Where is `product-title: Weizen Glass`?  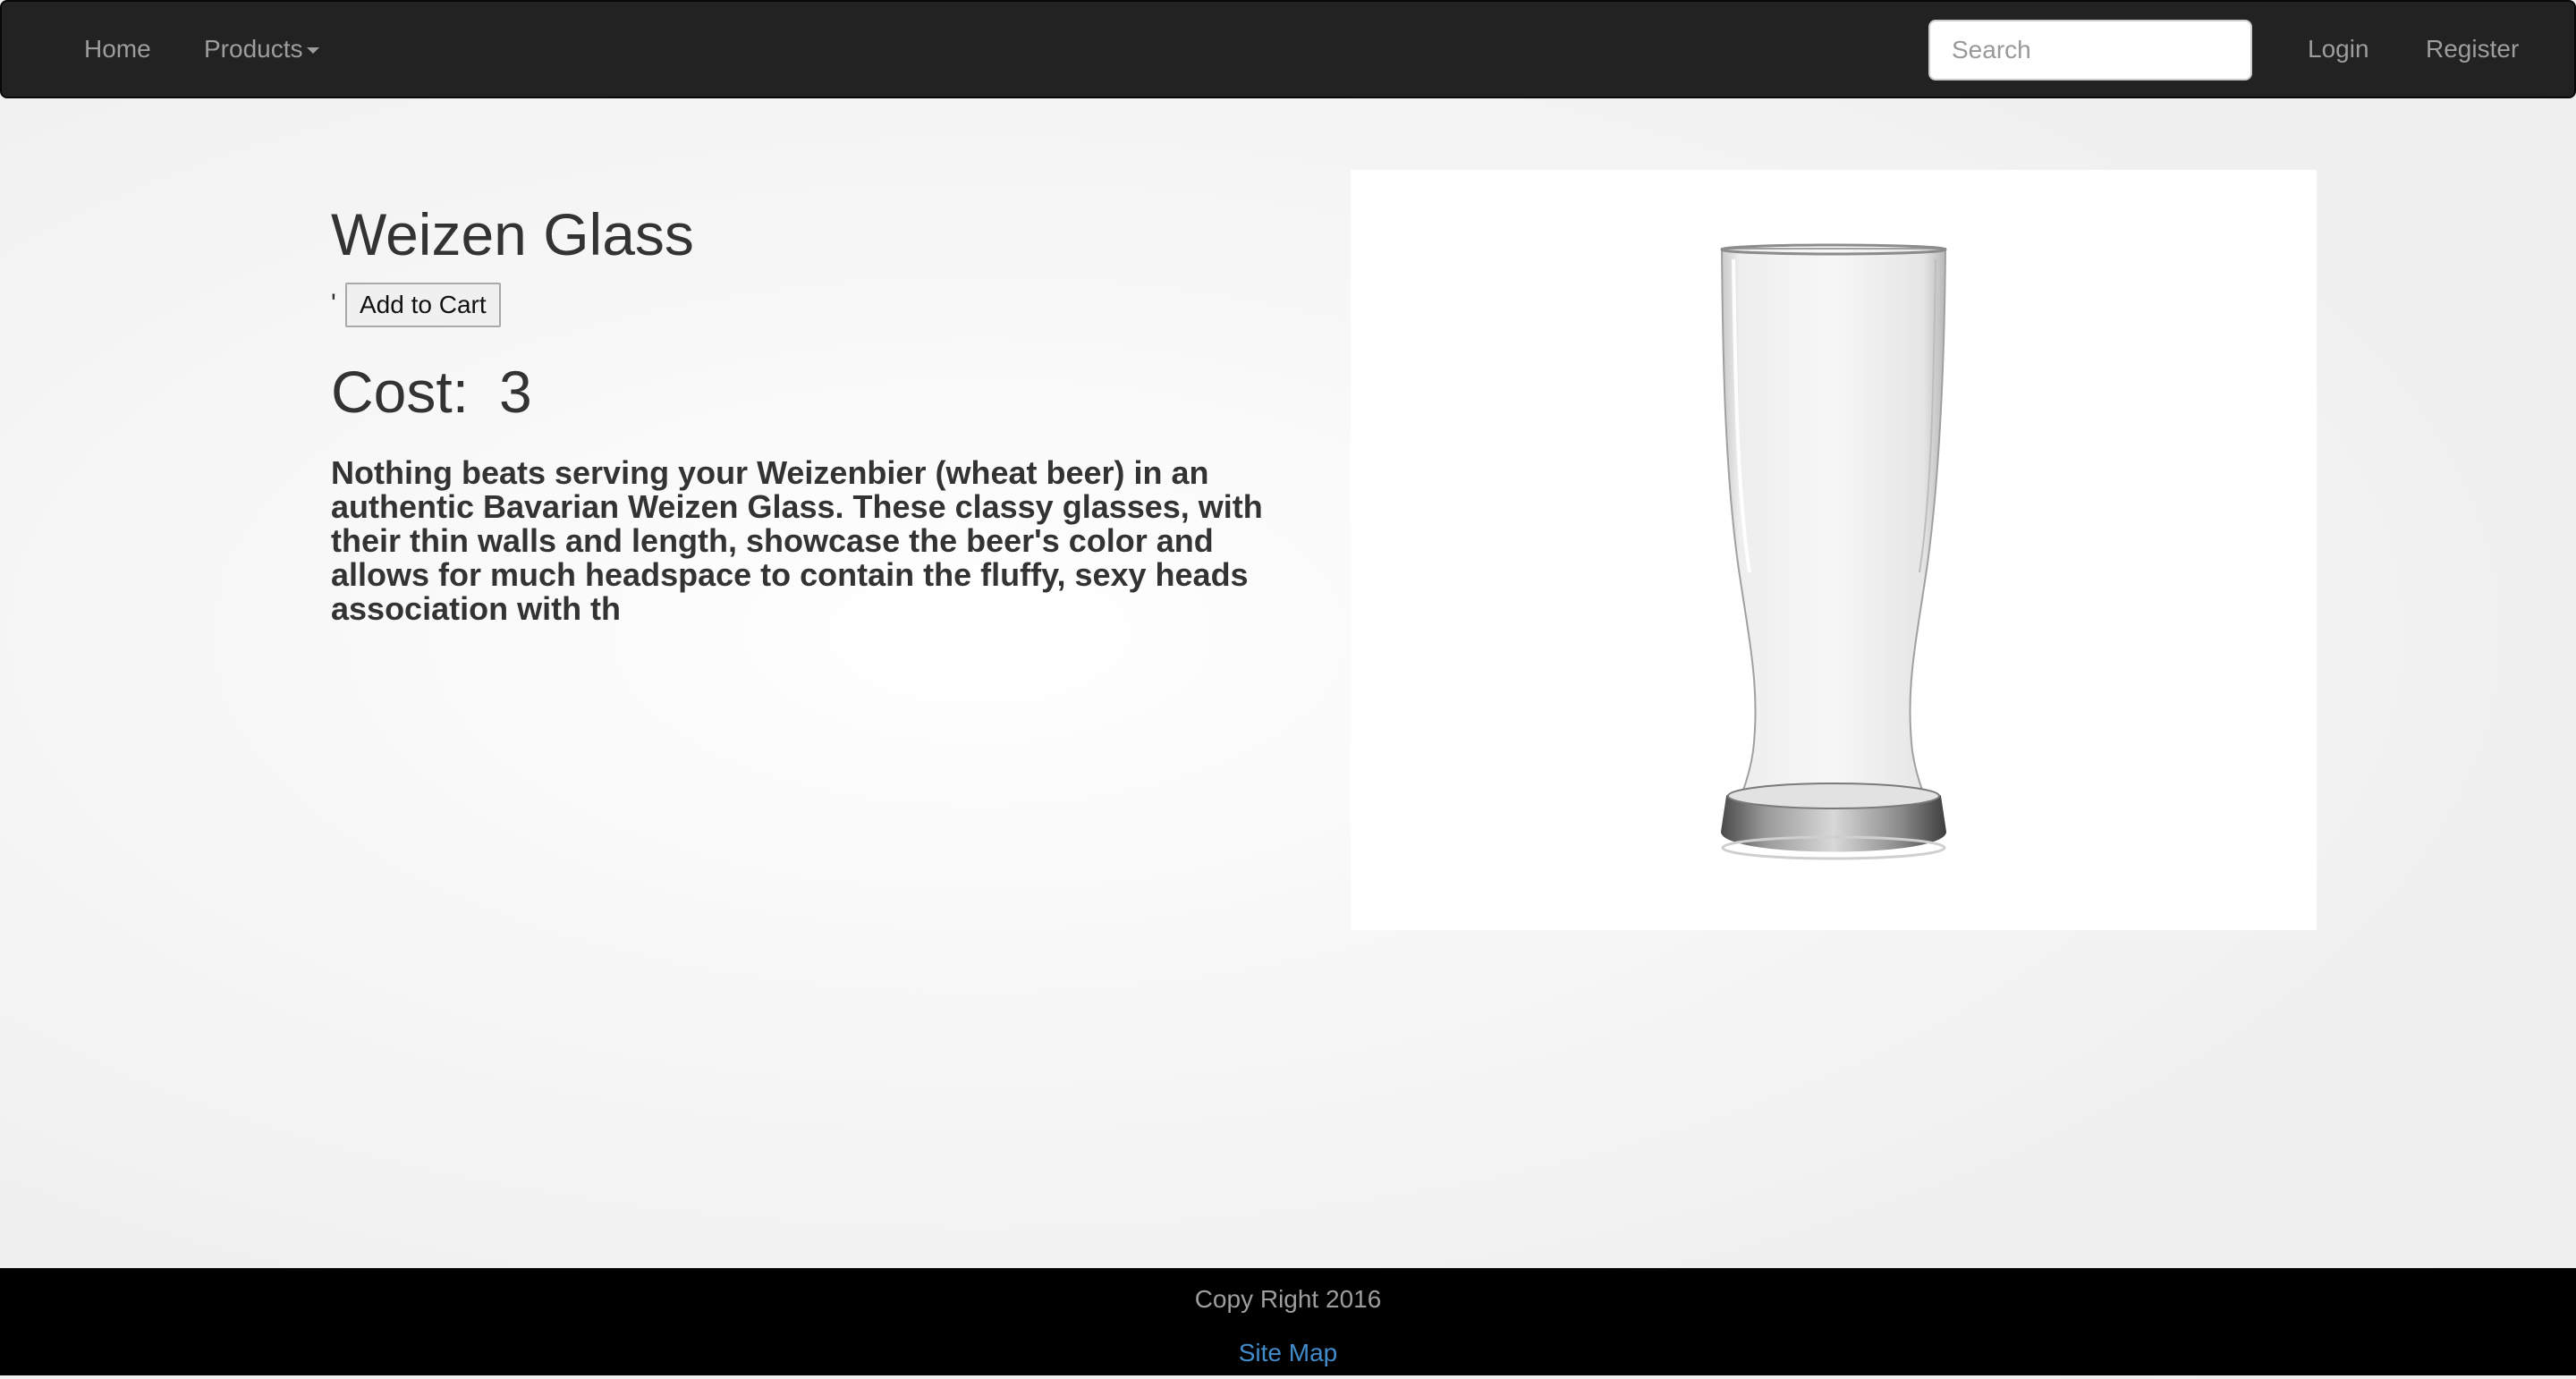 product-title: Weizen Glass is located at coordinates (512, 234).